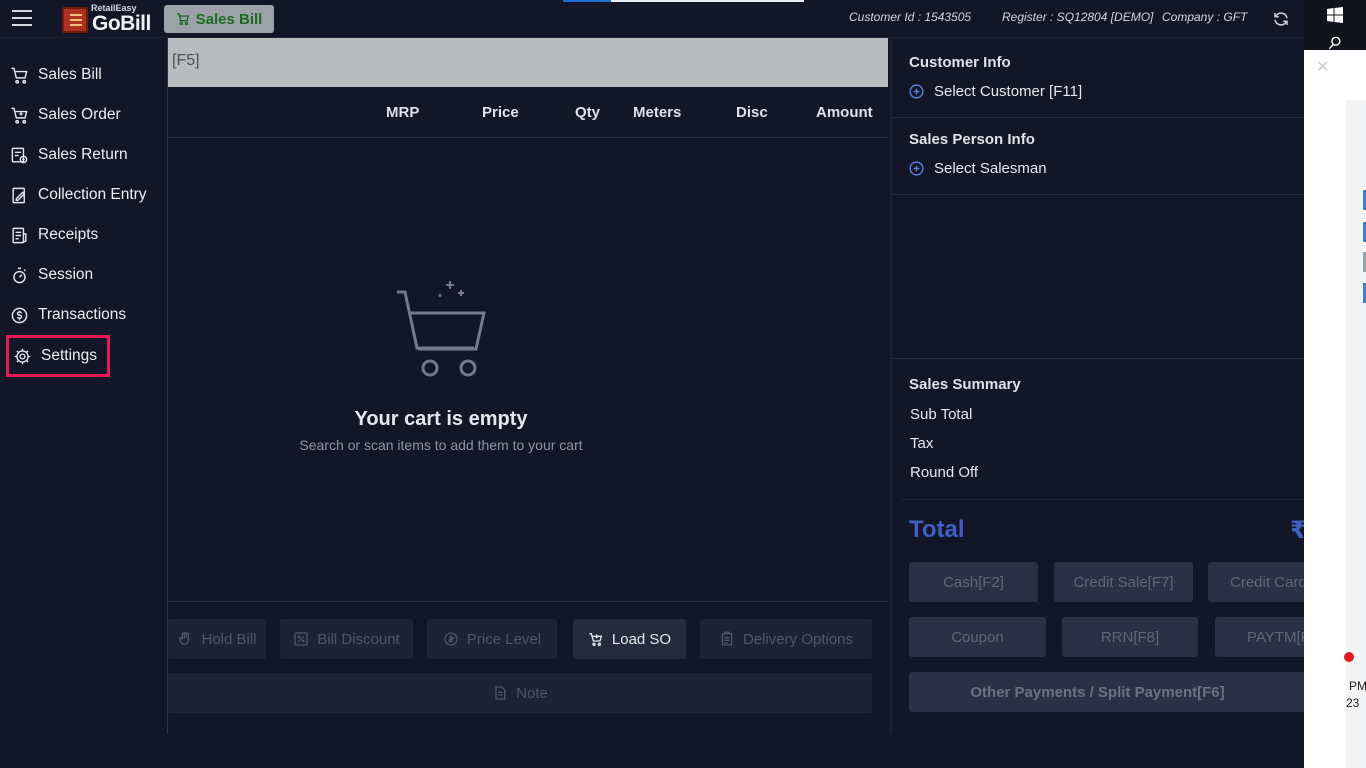 Image resolution: width=1366 pixels, height=768 pixels. What do you see at coordinates (504, 639) in the screenshot?
I see `price-level-label: Price Level` at bounding box center [504, 639].